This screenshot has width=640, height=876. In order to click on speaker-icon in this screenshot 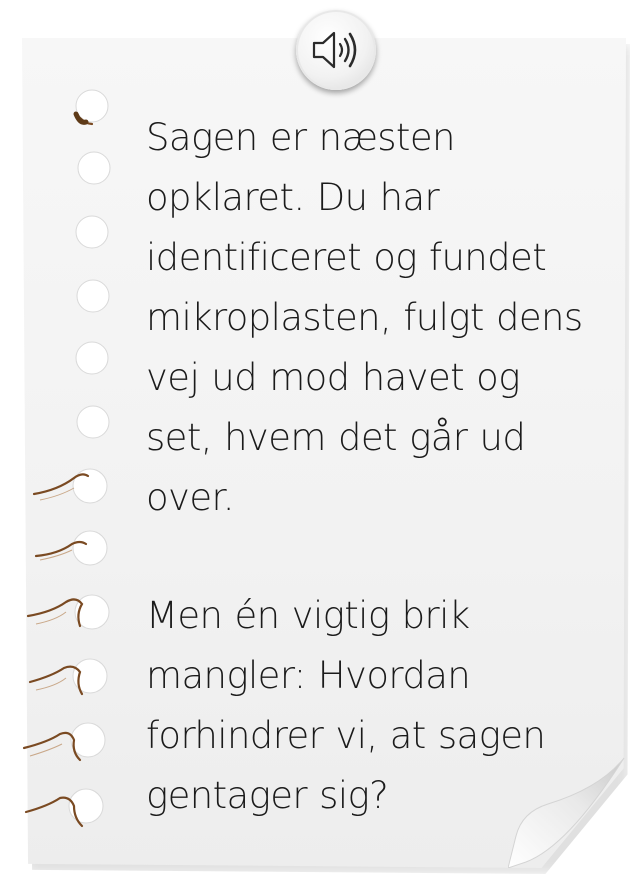, I will do `click(334, 50)`.